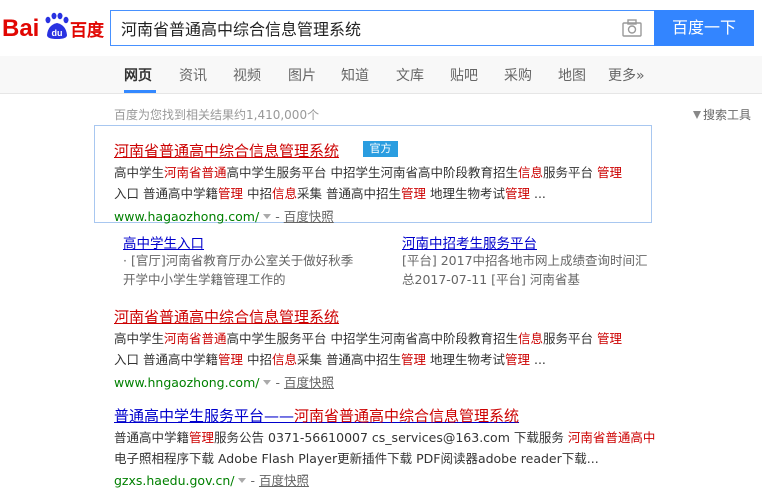 The height and width of the screenshot is (488, 762). Describe the element at coordinates (491, 279) in the screenshot. I see `sublink-desc-2-line2: 总2017-07-11 [平台] 河南省基` at that location.